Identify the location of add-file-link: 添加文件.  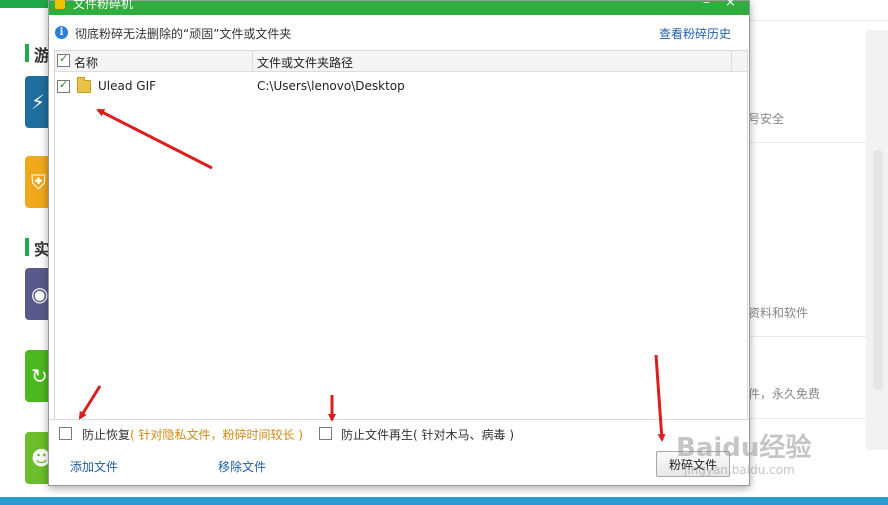
(94, 466).